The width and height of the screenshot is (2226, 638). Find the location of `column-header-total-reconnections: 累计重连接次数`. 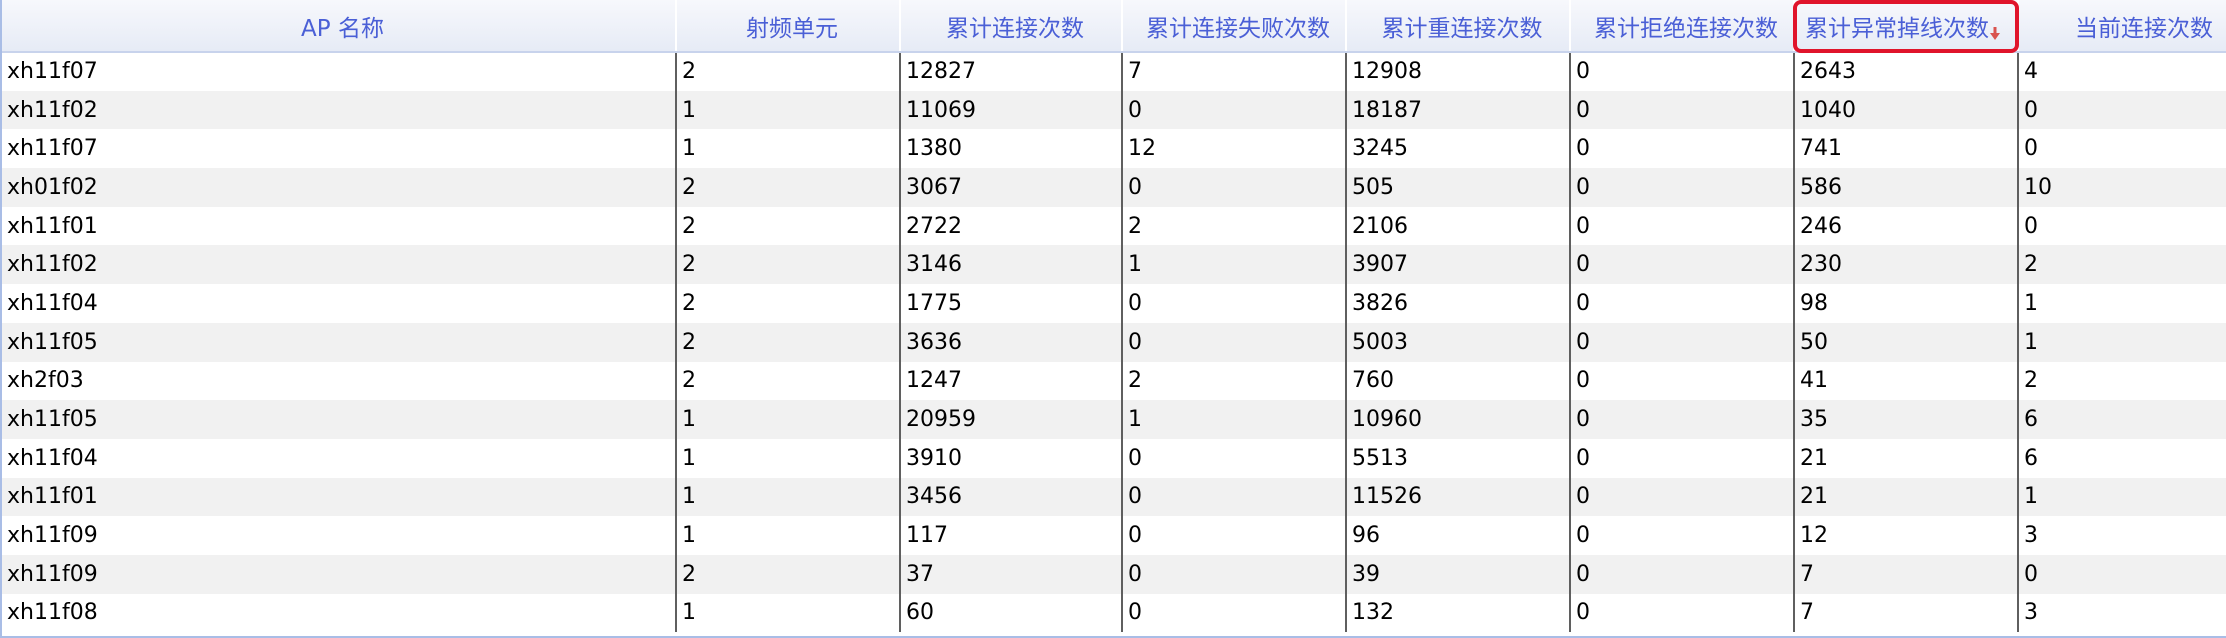

column-header-total-reconnections: 累计重连接次数 is located at coordinates (1458, 26).